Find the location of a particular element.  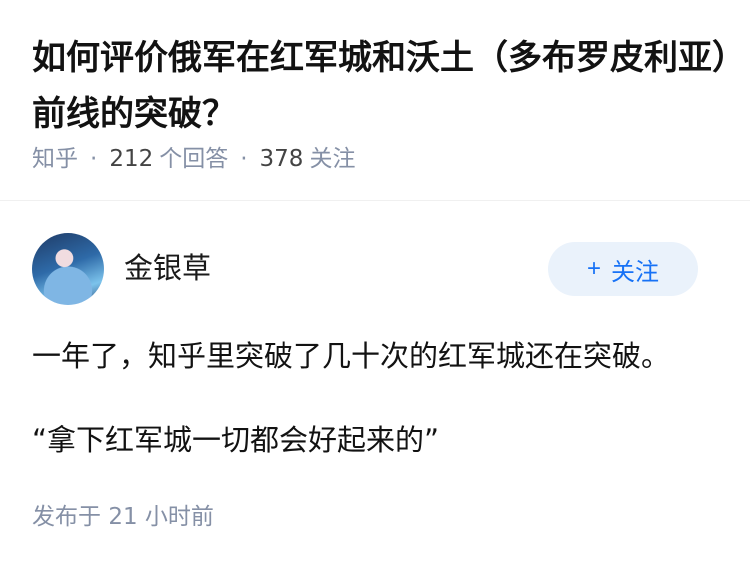

follow-button: + 关注 is located at coordinates (623, 269).